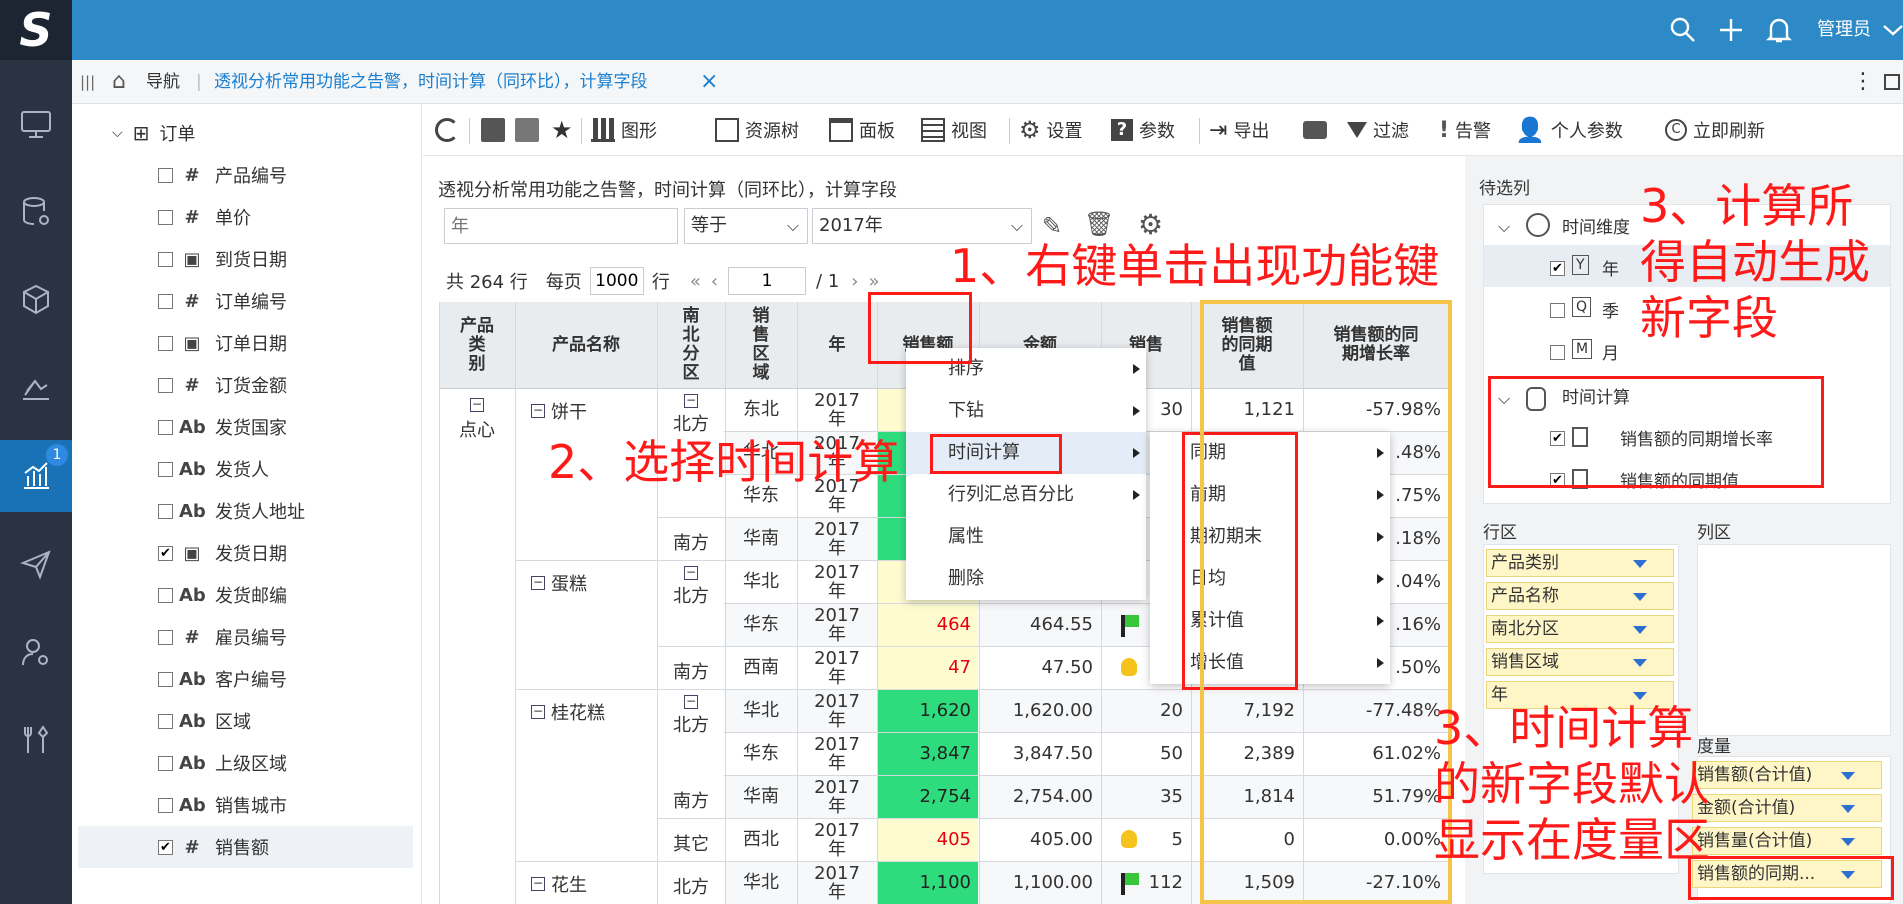  What do you see at coordinates (36, 300) in the screenshot?
I see `nav-cube` at bounding box center [36, 300].